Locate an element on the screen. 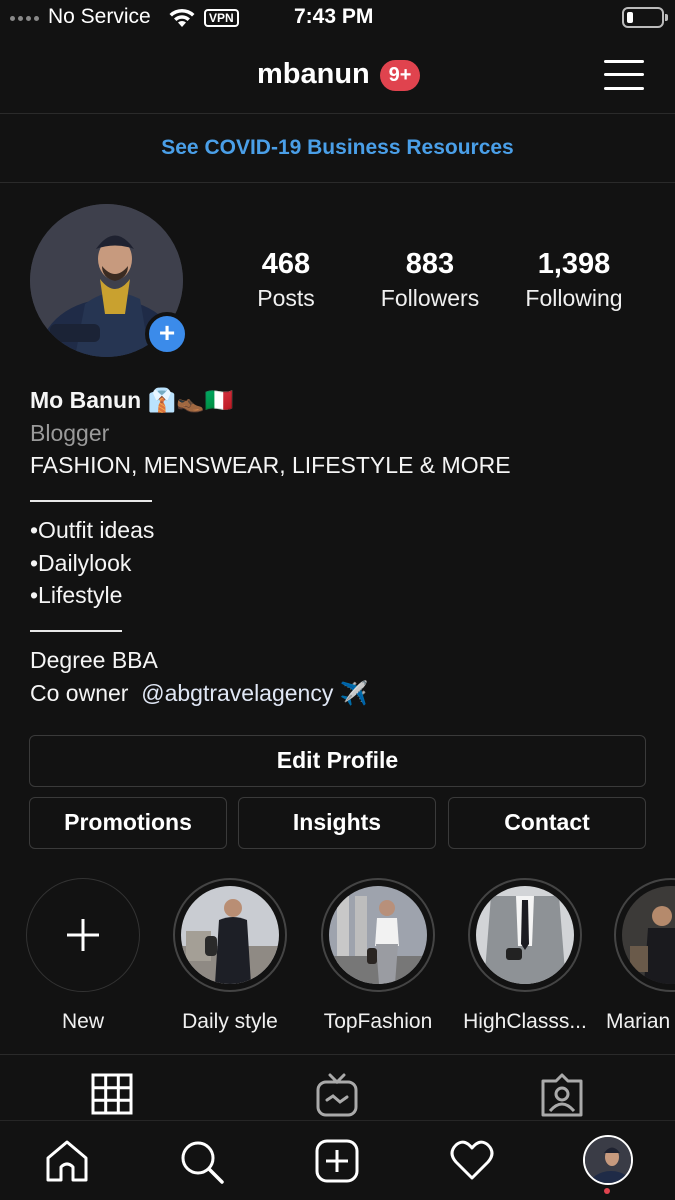 The width and height of the screenshot is (675, 1200). battery-icon is located at coordinates (645, 17).